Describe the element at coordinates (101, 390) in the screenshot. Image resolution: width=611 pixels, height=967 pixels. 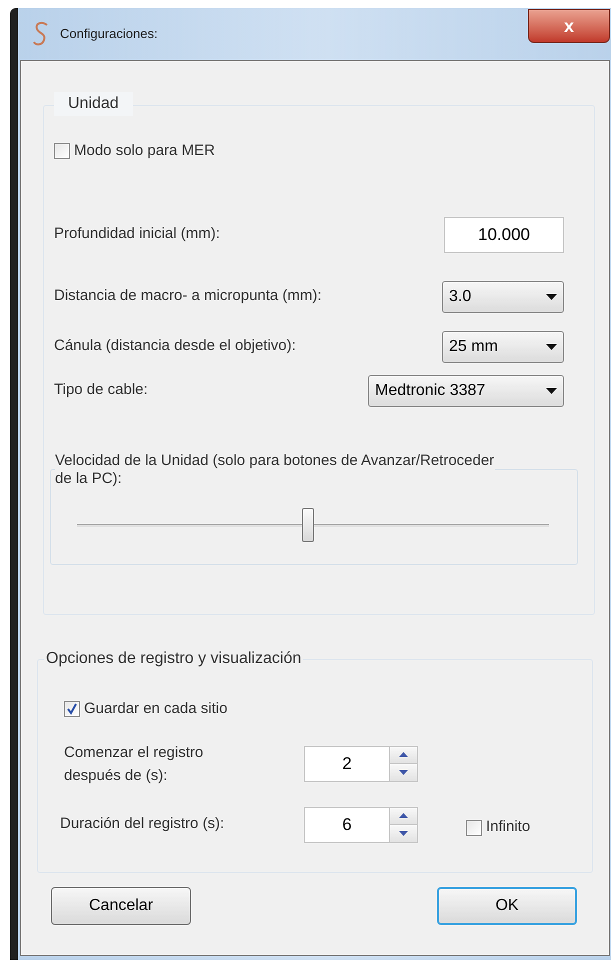
I see `field-label: Tipo de cable:` at that location.